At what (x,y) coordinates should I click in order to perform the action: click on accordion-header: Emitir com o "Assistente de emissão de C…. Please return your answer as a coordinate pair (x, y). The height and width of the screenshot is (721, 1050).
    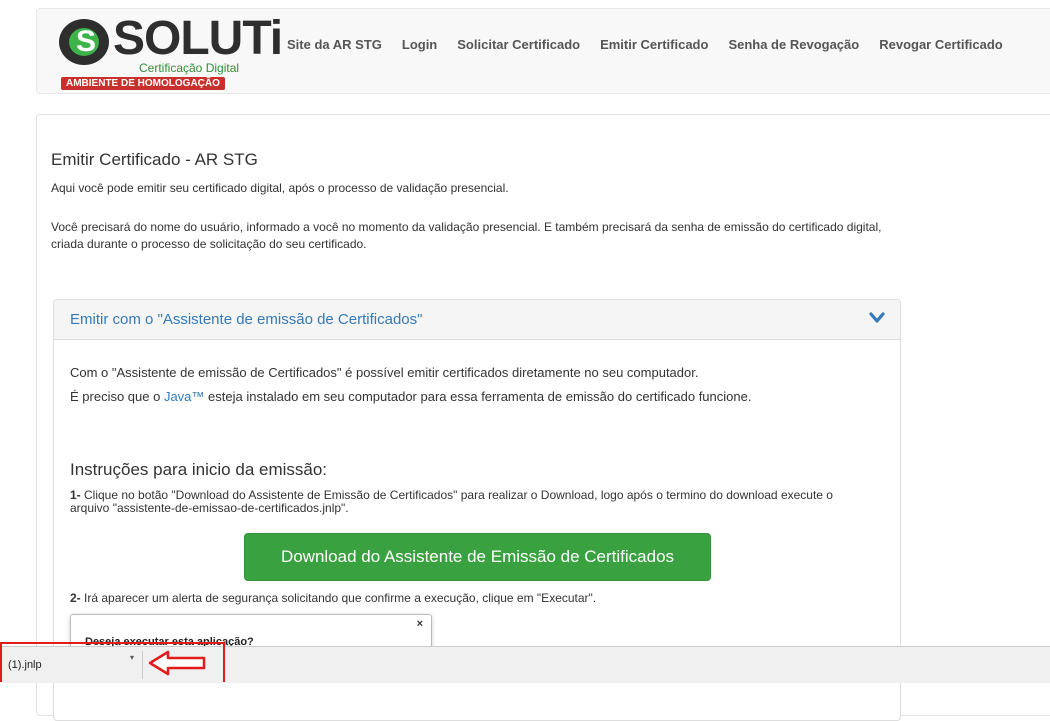
    Looking at the image, I should click on (477, 320).